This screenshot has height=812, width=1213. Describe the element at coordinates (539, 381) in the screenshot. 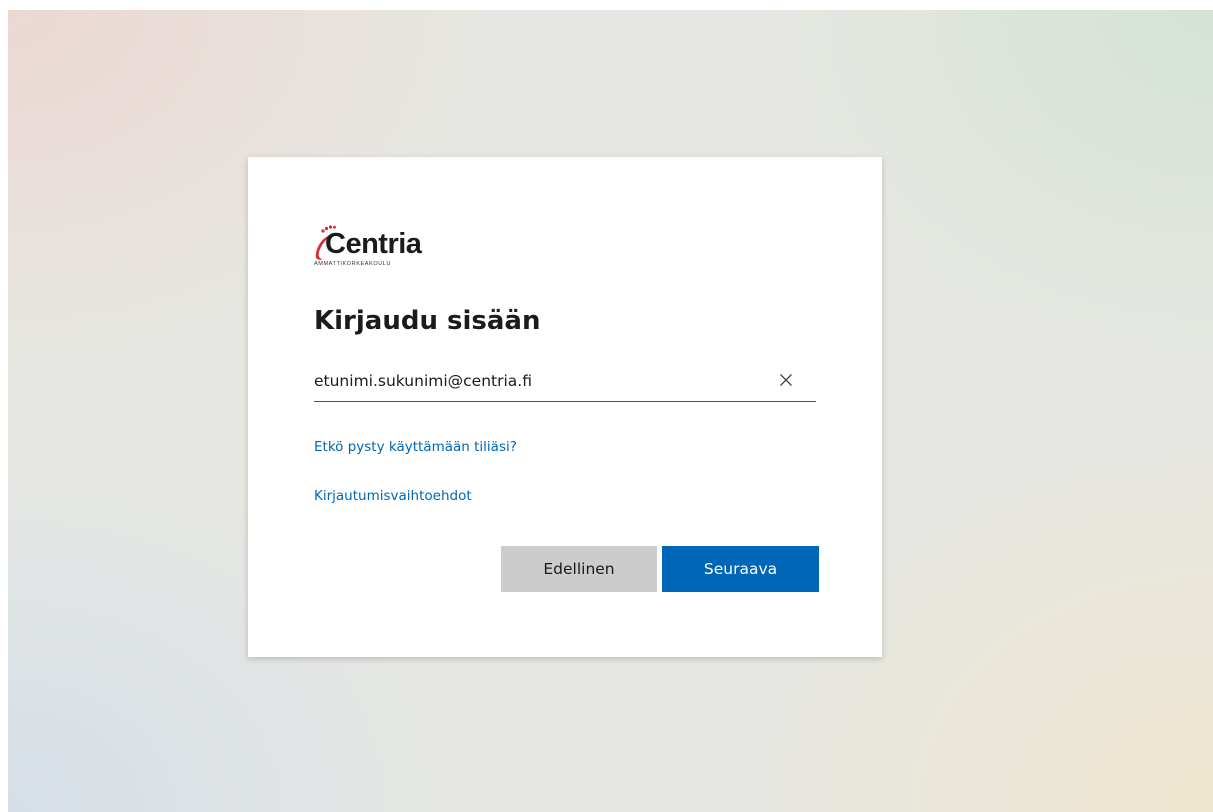

I see `email-input` at that location.